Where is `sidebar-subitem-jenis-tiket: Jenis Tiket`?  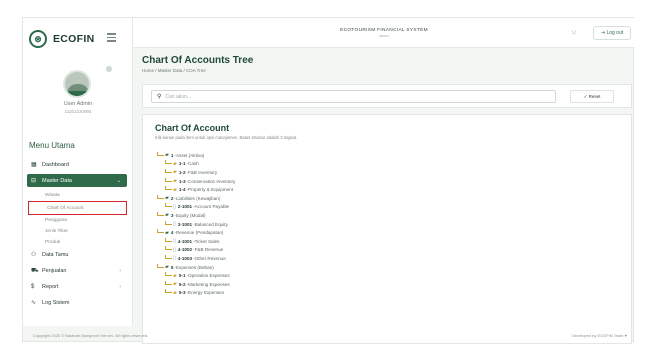
sidebar-subitem-jenis-tiket: Jenis Tiket is located at coordinates (77, 231).